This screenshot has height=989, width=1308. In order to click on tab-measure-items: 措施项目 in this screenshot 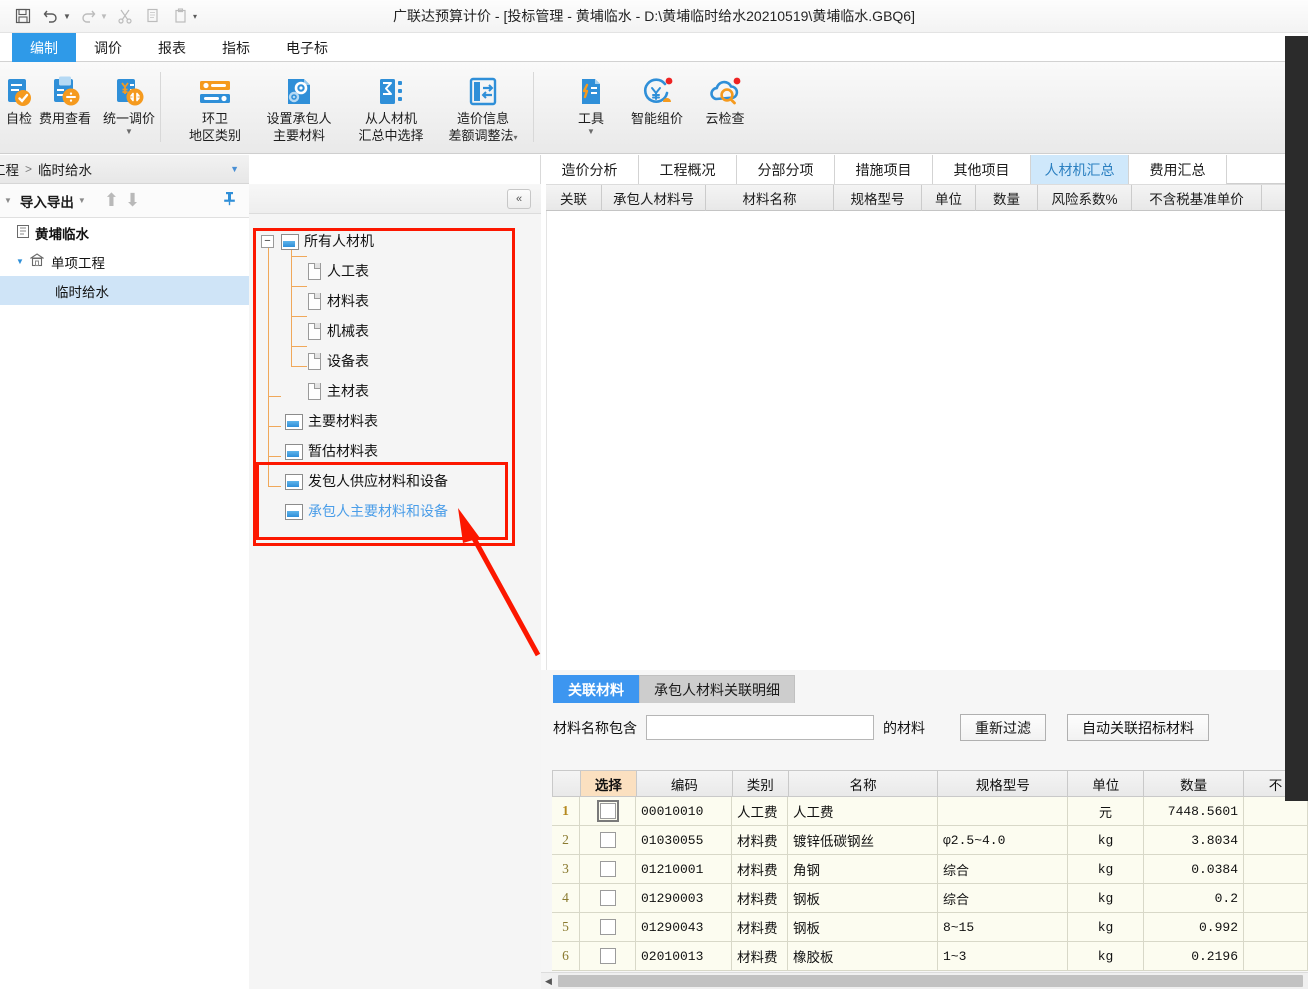, I will do `click(884, 169)`.